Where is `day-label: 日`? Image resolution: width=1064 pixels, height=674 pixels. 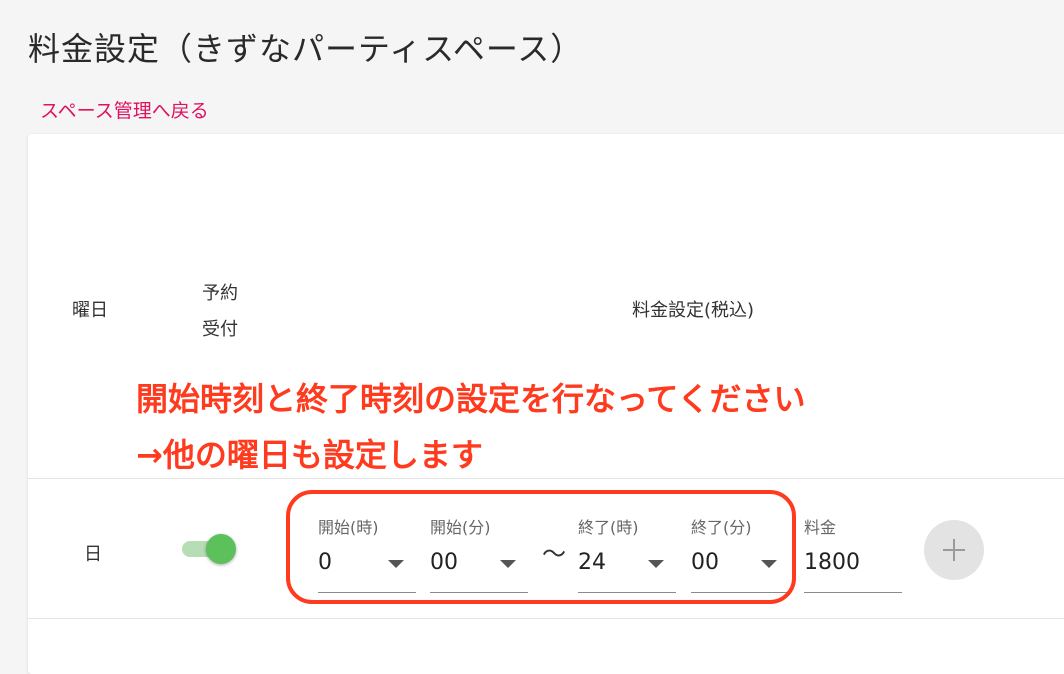 day-label: 日 is located at coordinates (93, 554).